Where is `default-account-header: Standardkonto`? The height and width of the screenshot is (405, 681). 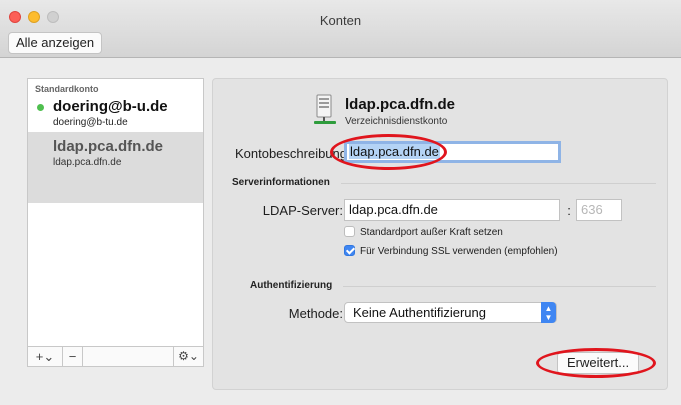 default-account-header: Standardkonto is located at coordinates (67, 89).